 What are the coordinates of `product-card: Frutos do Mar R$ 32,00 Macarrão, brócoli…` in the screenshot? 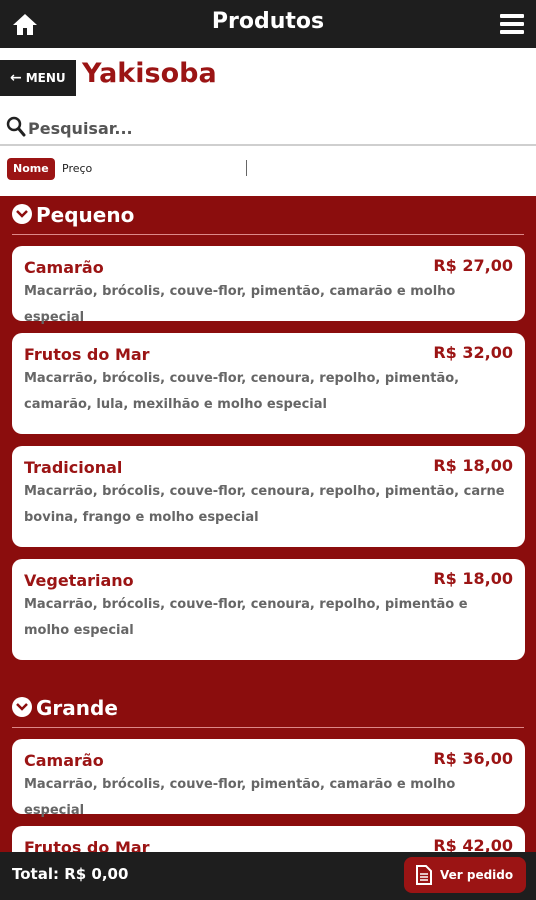 It's located at (268, 383).